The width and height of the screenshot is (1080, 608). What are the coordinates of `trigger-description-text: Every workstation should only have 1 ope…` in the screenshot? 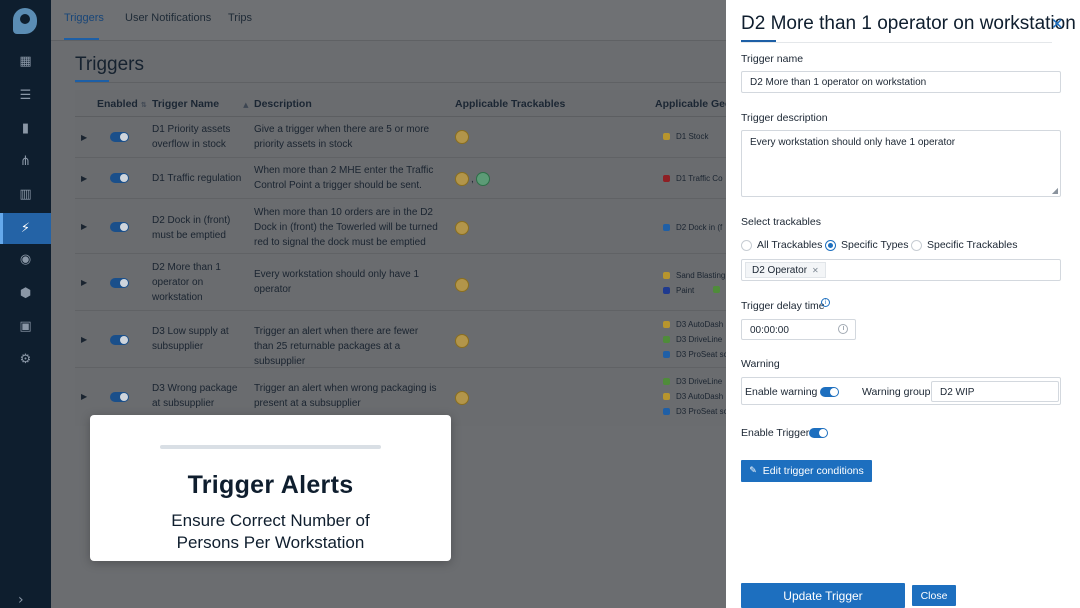 It's located at (853, 142).